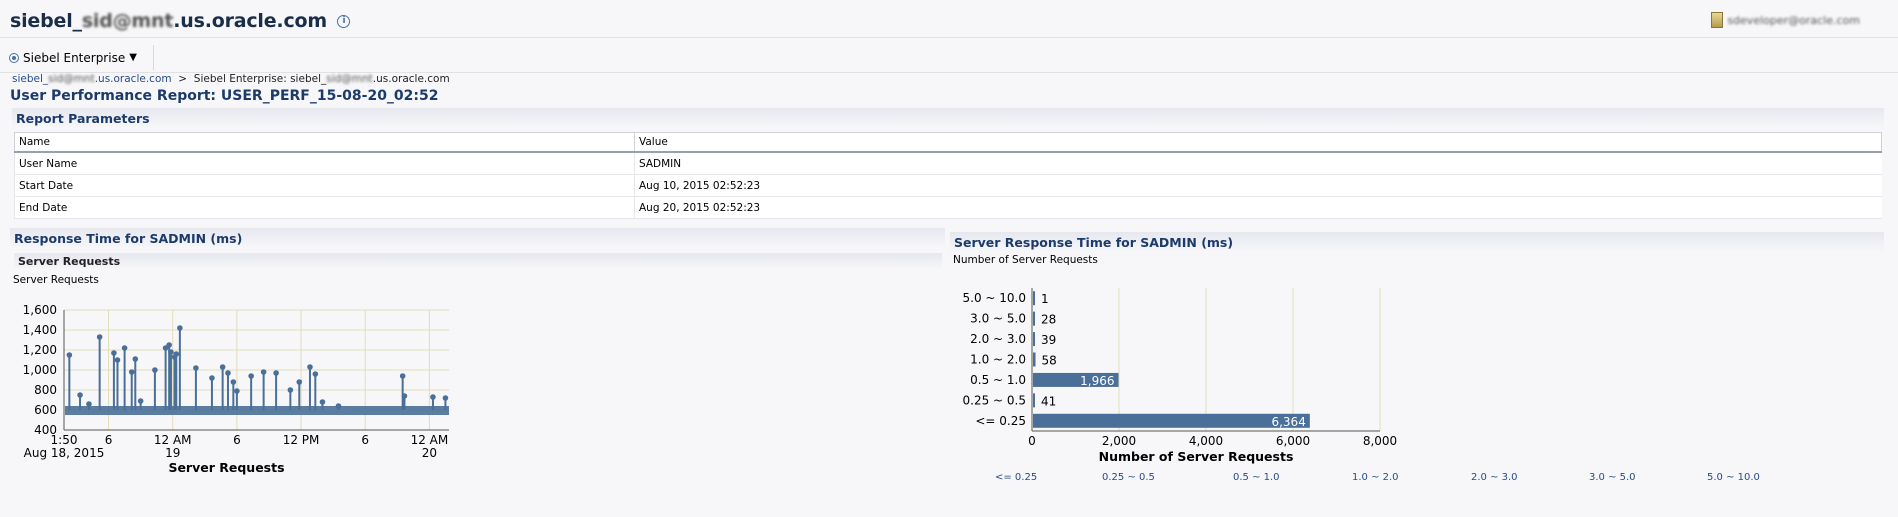 The width and height of the screenshot is (1898, 517). What do you see at coordinates (1258, 207) in the screenshot?
I see `table-cell: Aug 20, 2015 02:52:23` at bounding box center [1258, 207].